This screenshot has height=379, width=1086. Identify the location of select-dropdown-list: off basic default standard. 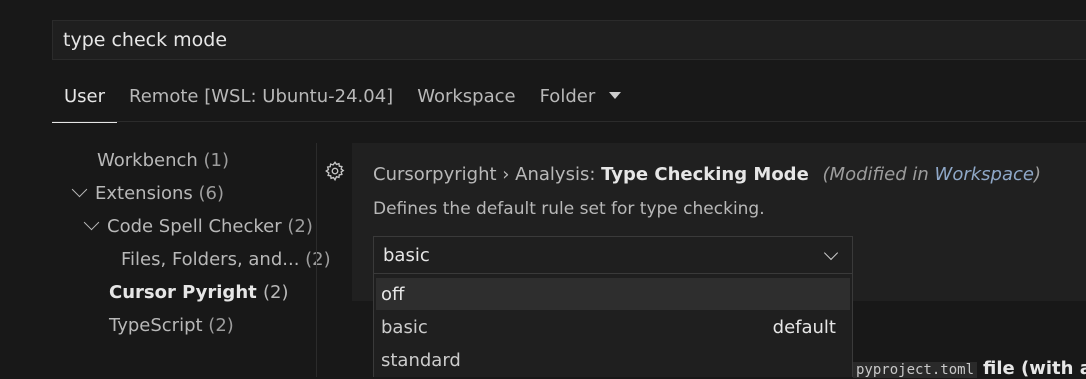
(613, 325).